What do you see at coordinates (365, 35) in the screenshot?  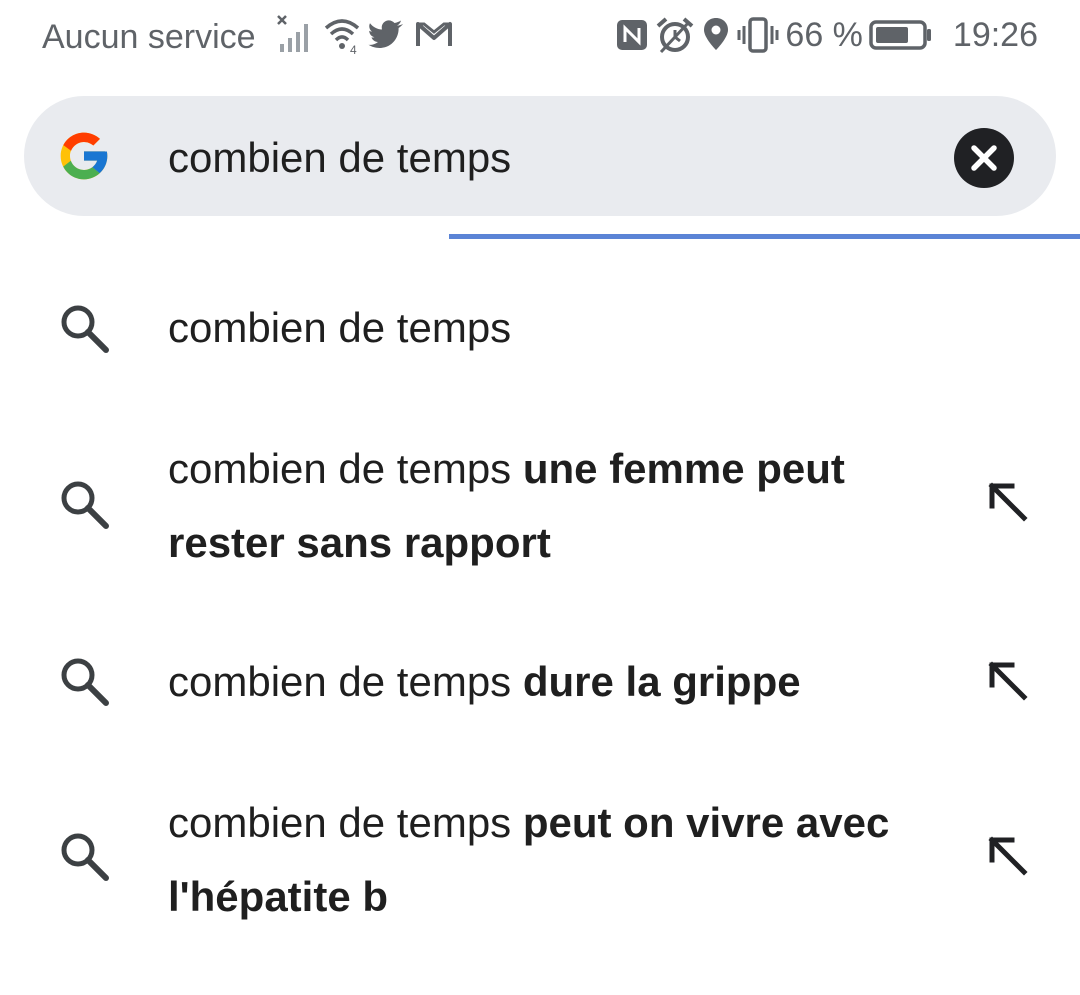 I see `status-left-icons: 4` at bounding box center [365, 35].